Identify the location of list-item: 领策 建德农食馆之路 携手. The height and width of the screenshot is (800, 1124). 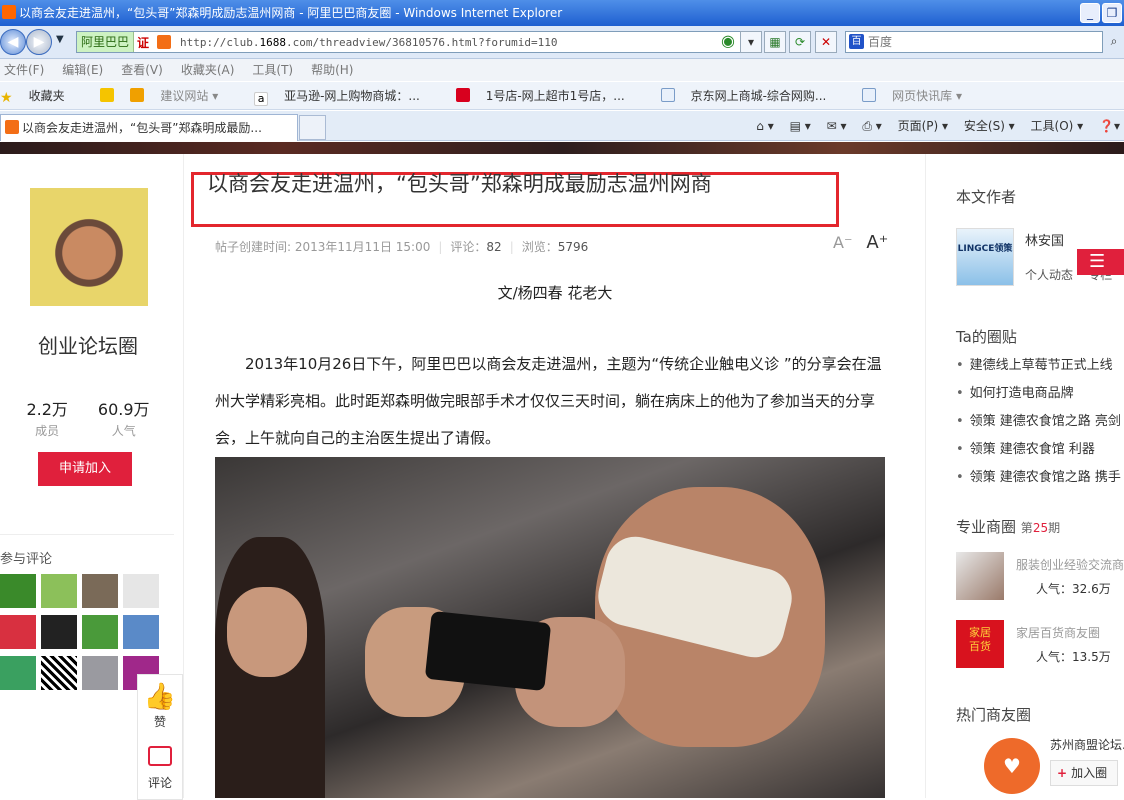
(1040, 478).